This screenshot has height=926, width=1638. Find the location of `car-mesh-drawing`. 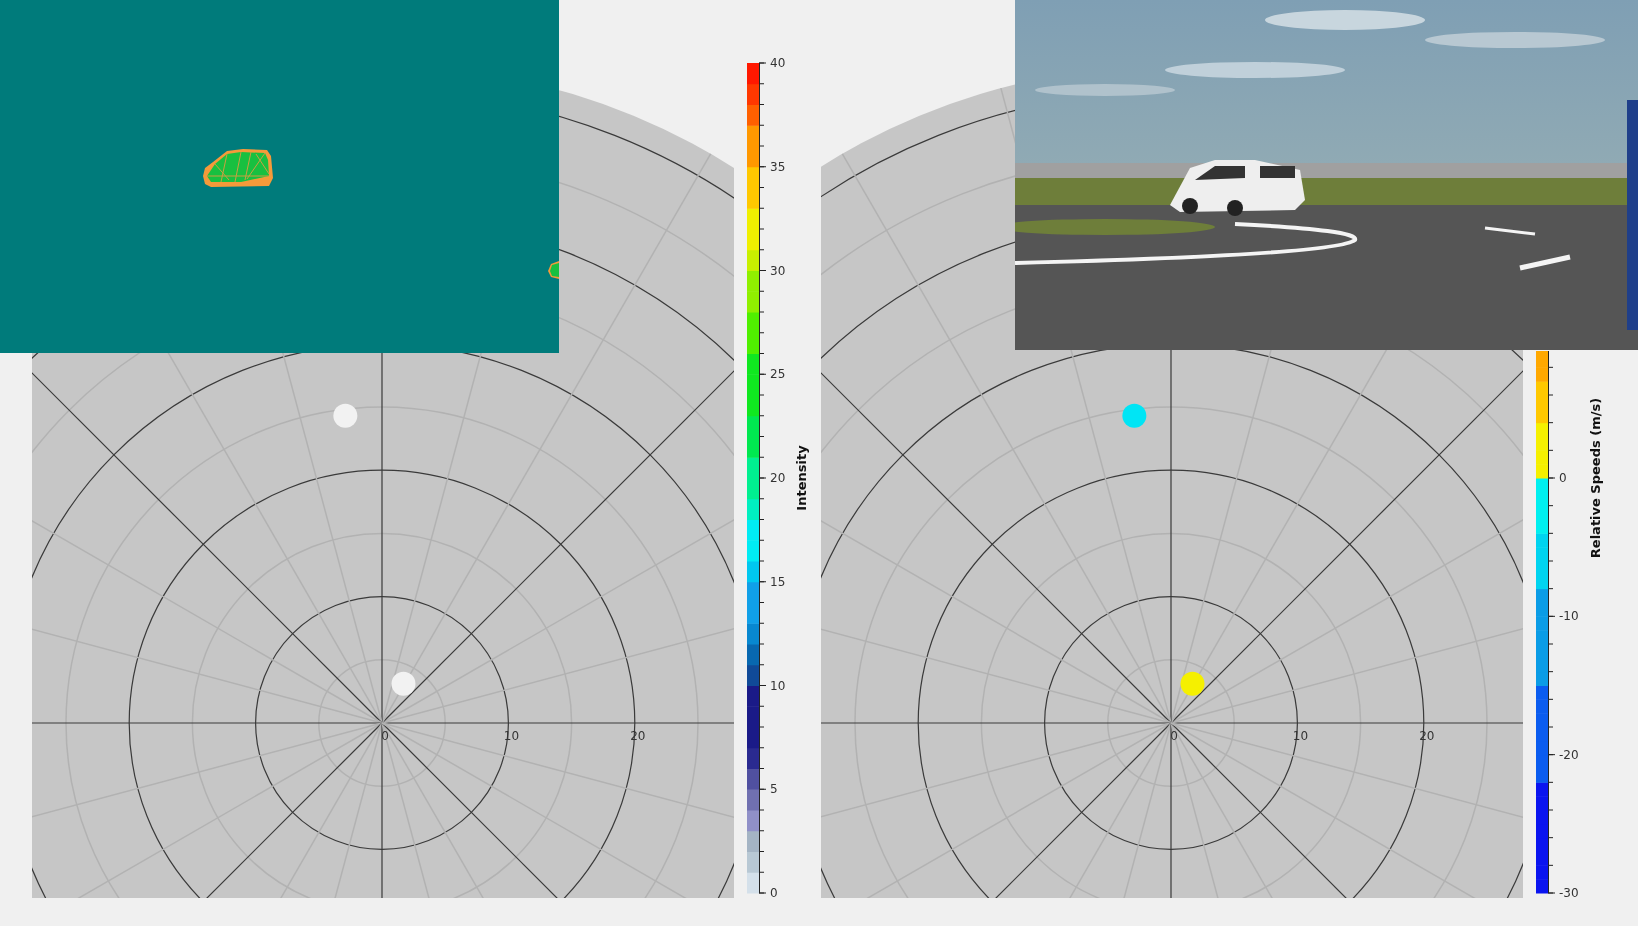

car-mesh-drawing is located at coordinates (553, 270).